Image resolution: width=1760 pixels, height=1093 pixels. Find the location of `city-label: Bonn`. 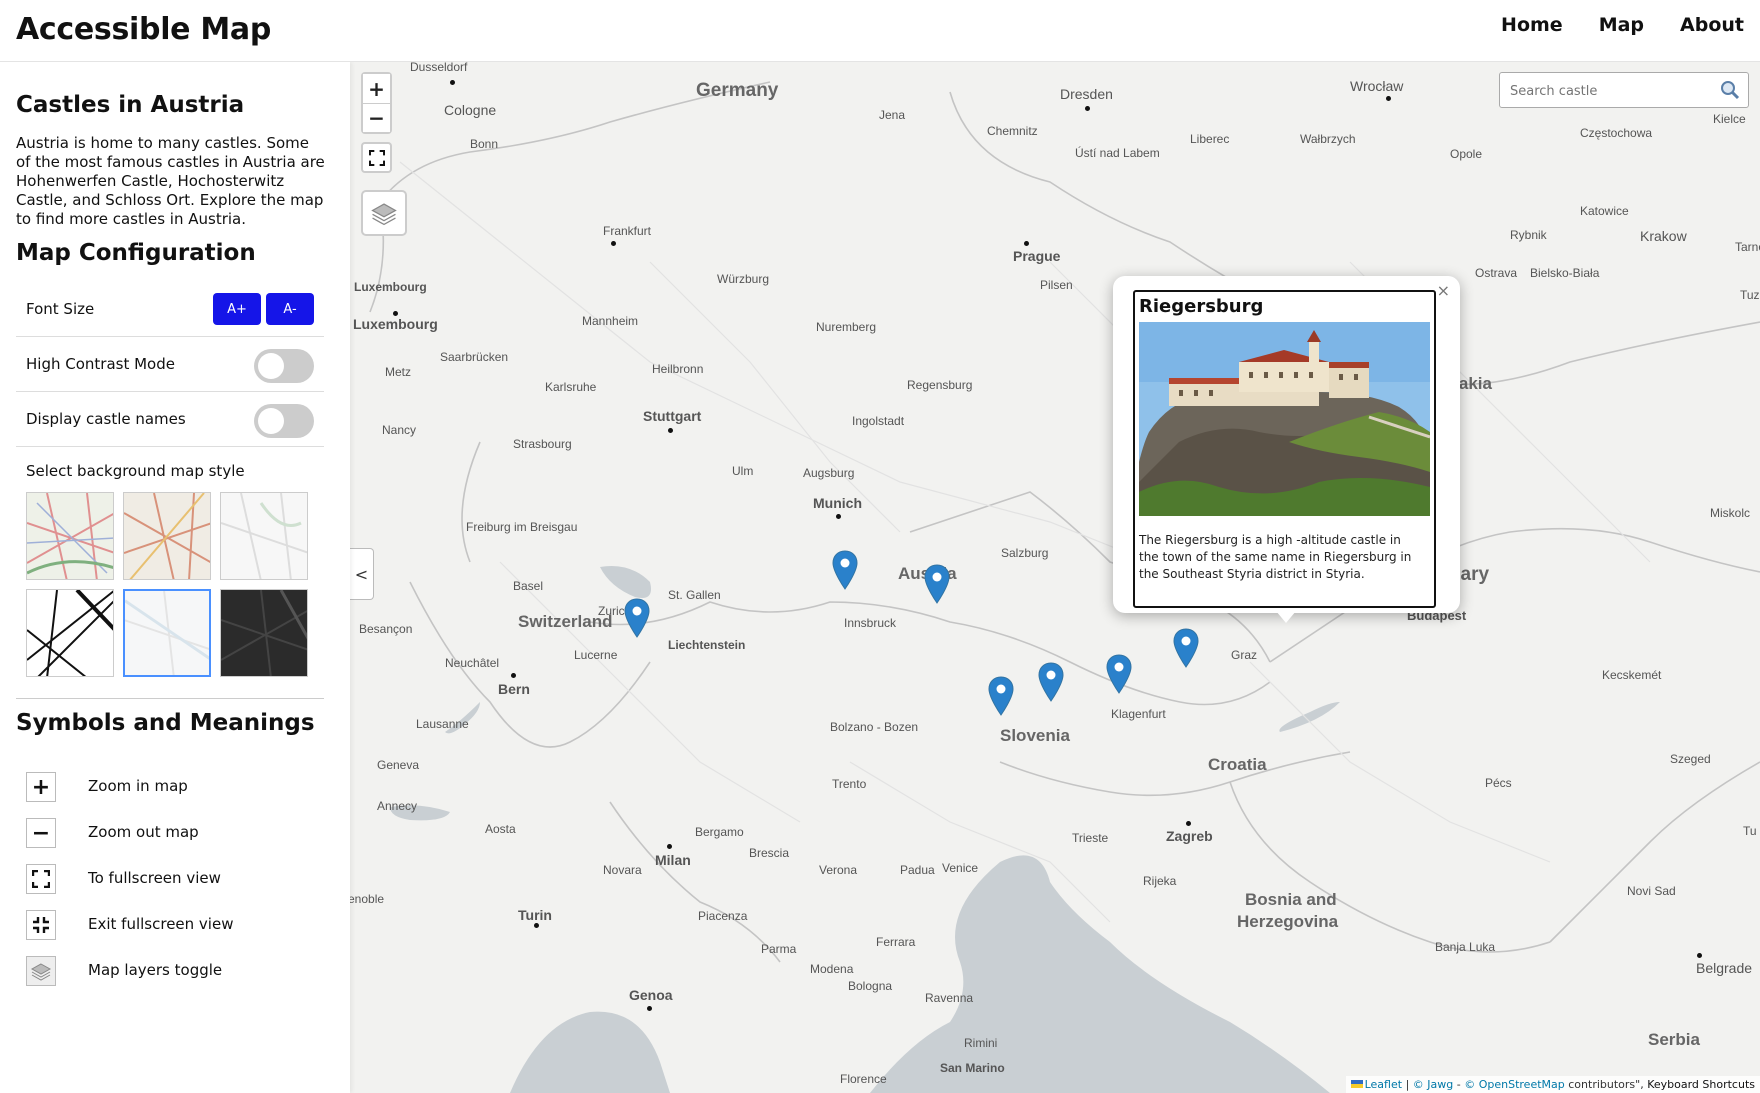

city-label: Bonn is located at coordinates (484, 144).